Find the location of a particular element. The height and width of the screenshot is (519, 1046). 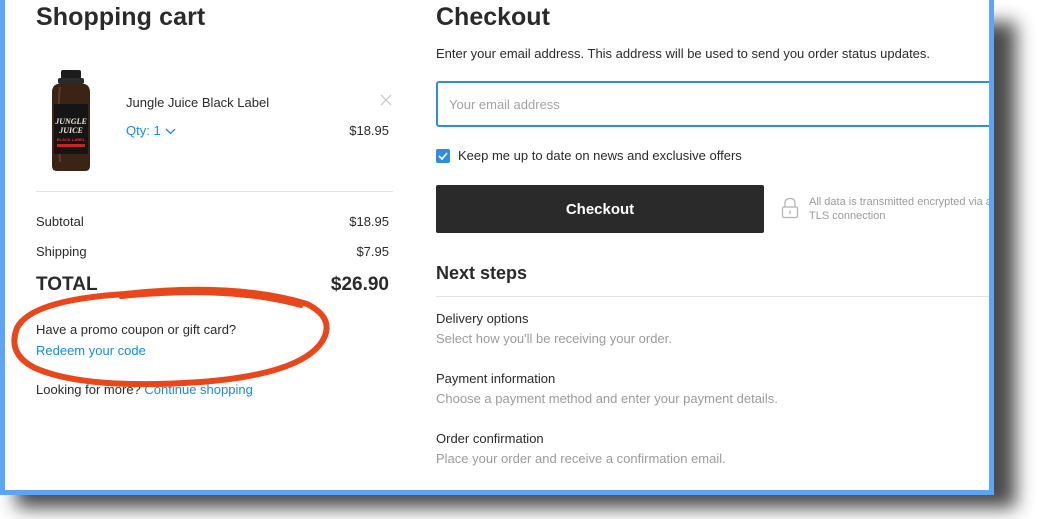

continue-shopping-row: Looking for more? Continue shopping is located at coordinates (144, 389).